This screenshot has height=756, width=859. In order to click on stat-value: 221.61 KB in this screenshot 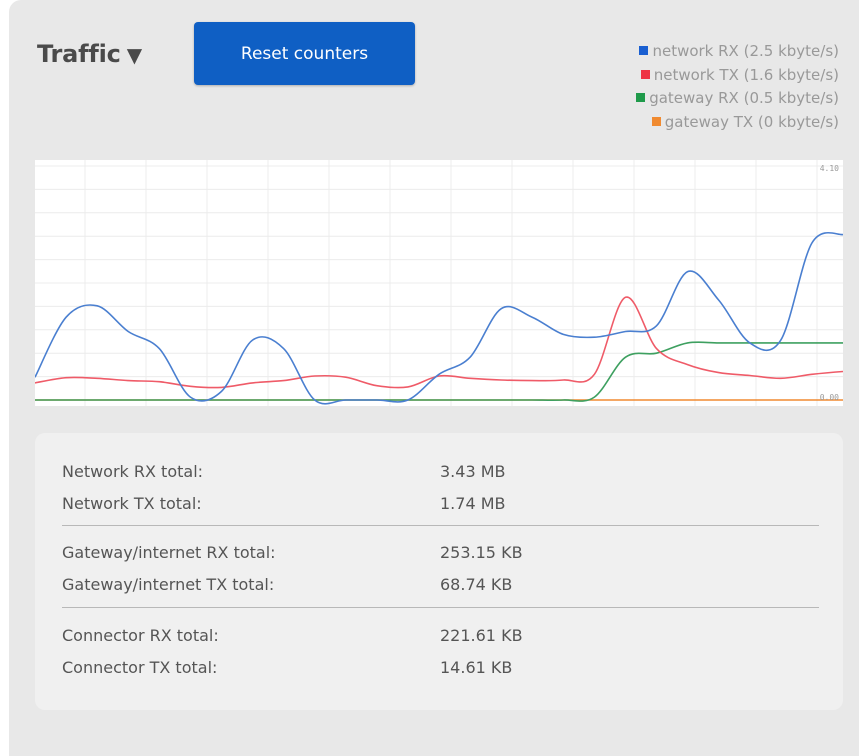, I will do `click(481, 635)`.